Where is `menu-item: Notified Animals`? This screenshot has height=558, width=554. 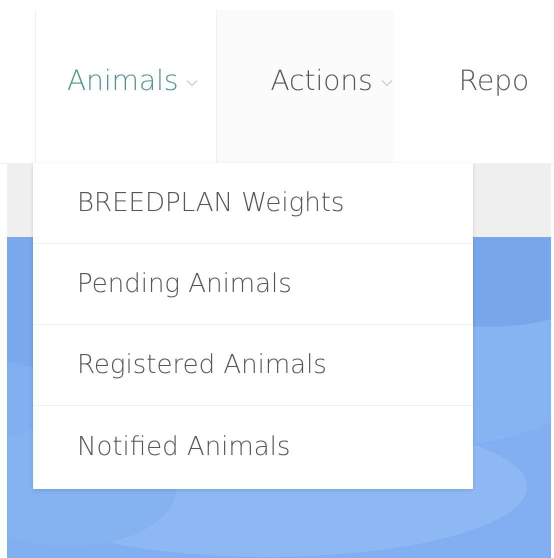 menu-item: Notified Animals is located at coordinates (253, 446).